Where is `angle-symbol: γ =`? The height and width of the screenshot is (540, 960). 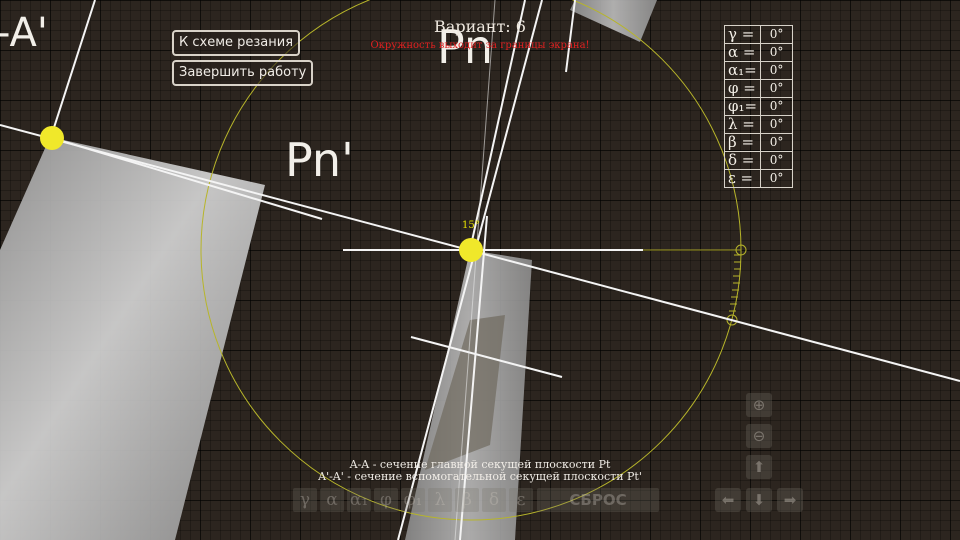 angle-symbol: γ = is located at coordinates (742, 34).